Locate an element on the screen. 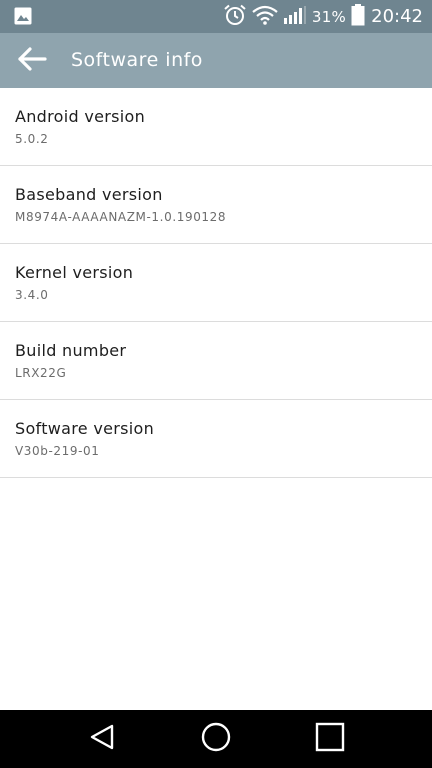 The image size is (432, 768). item-title: Software version is located at coordinates (85, 428).